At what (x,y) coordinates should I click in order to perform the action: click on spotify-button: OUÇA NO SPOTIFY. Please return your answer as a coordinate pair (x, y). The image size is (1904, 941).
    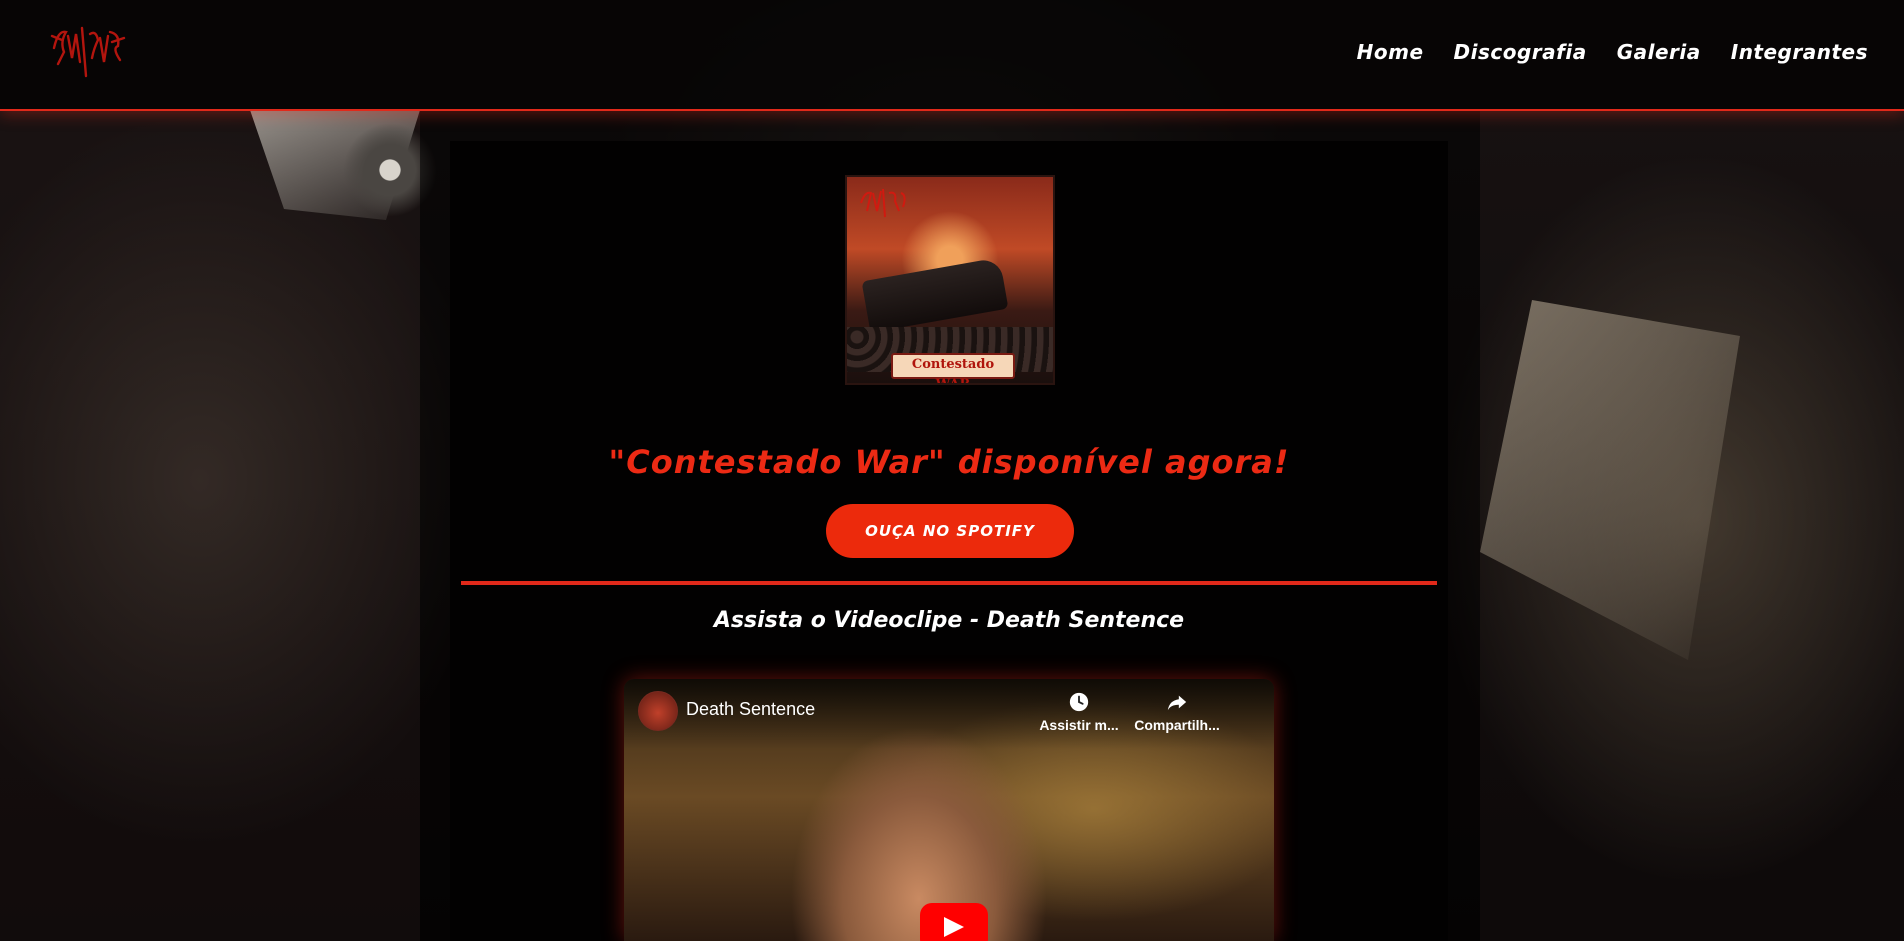
    Looking at the image, I should click on (950, 531).